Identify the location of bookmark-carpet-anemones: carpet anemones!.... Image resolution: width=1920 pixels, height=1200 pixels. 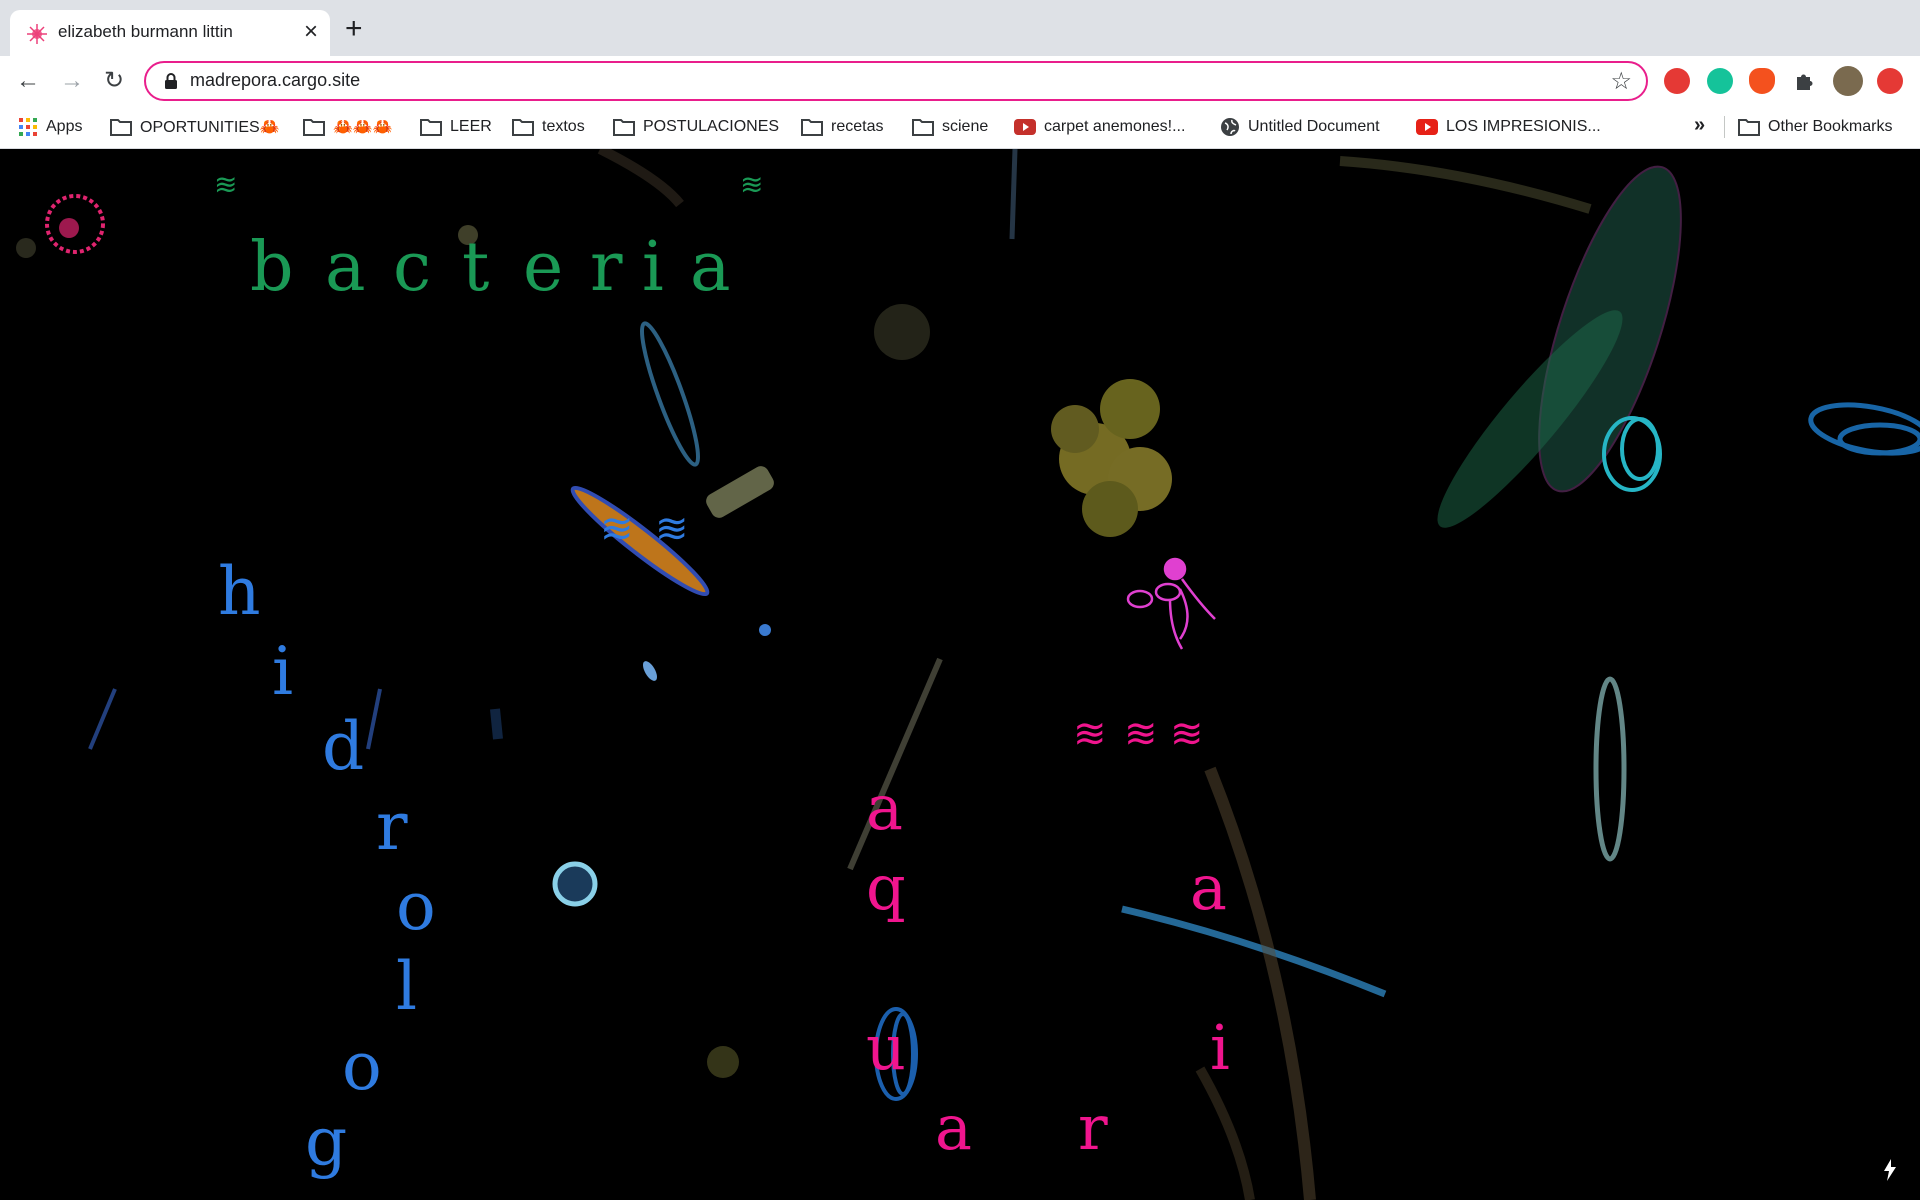
(1099, 127).